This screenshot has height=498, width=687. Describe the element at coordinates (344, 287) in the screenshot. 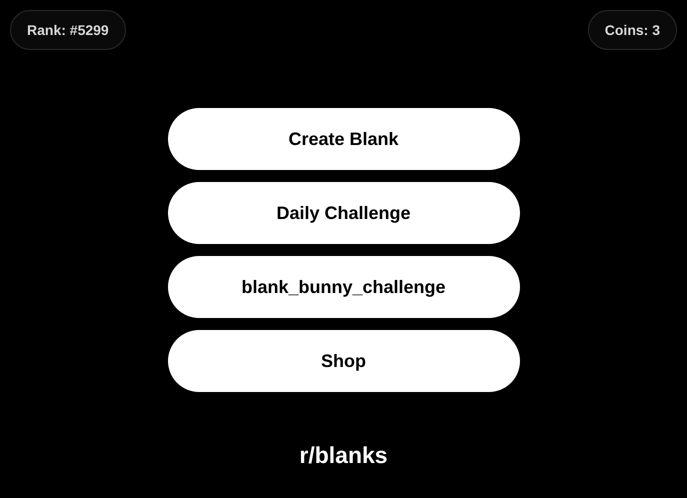

I see `menu-button: blank_bunny_challenge` at that location.